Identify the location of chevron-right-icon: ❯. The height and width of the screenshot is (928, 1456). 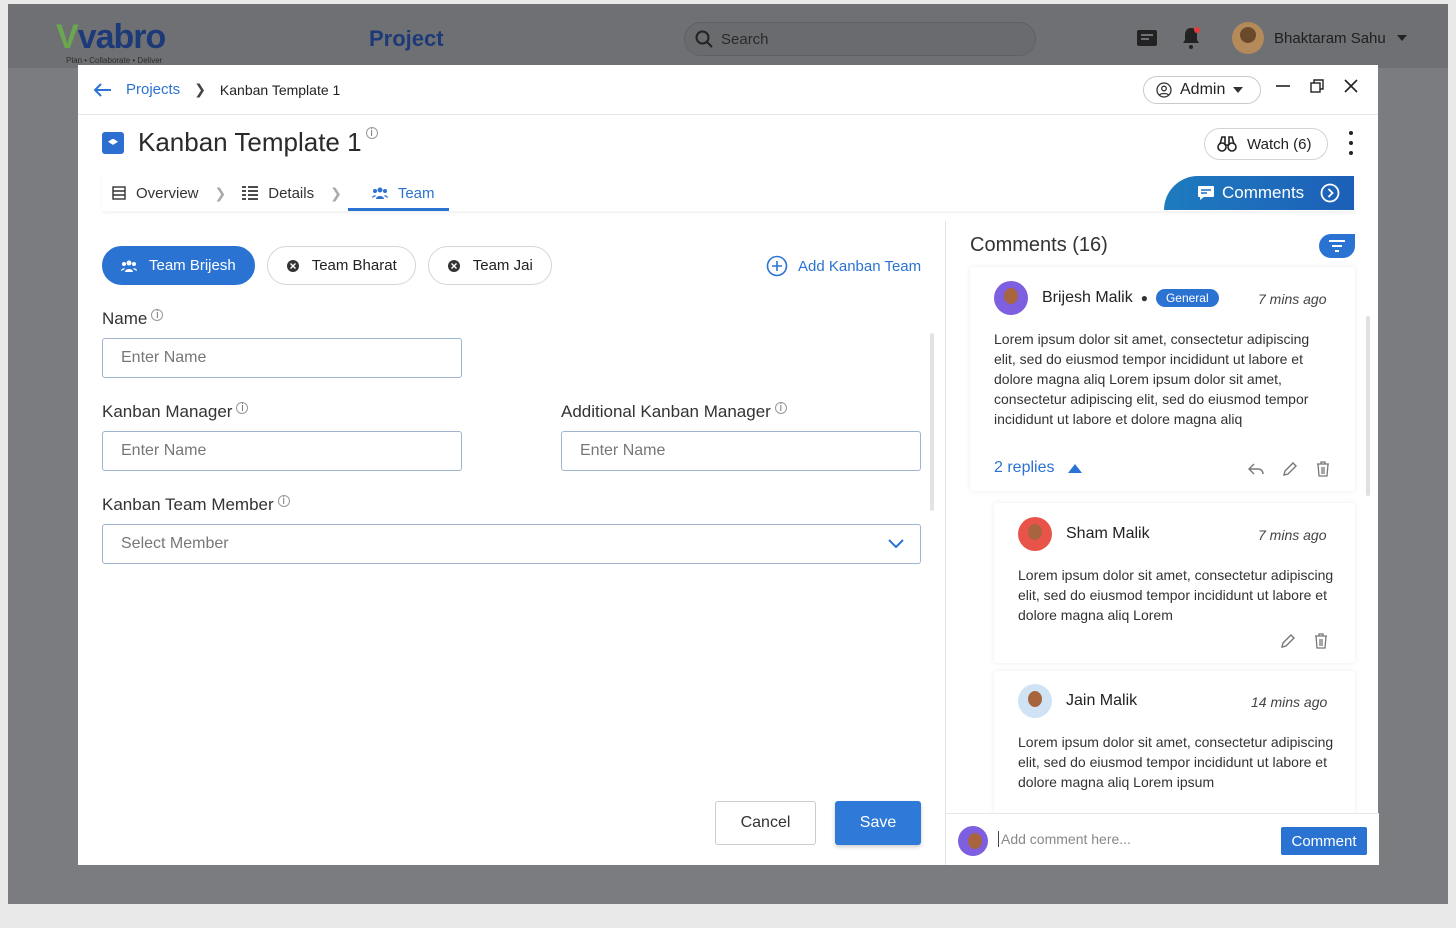
(200, 89).